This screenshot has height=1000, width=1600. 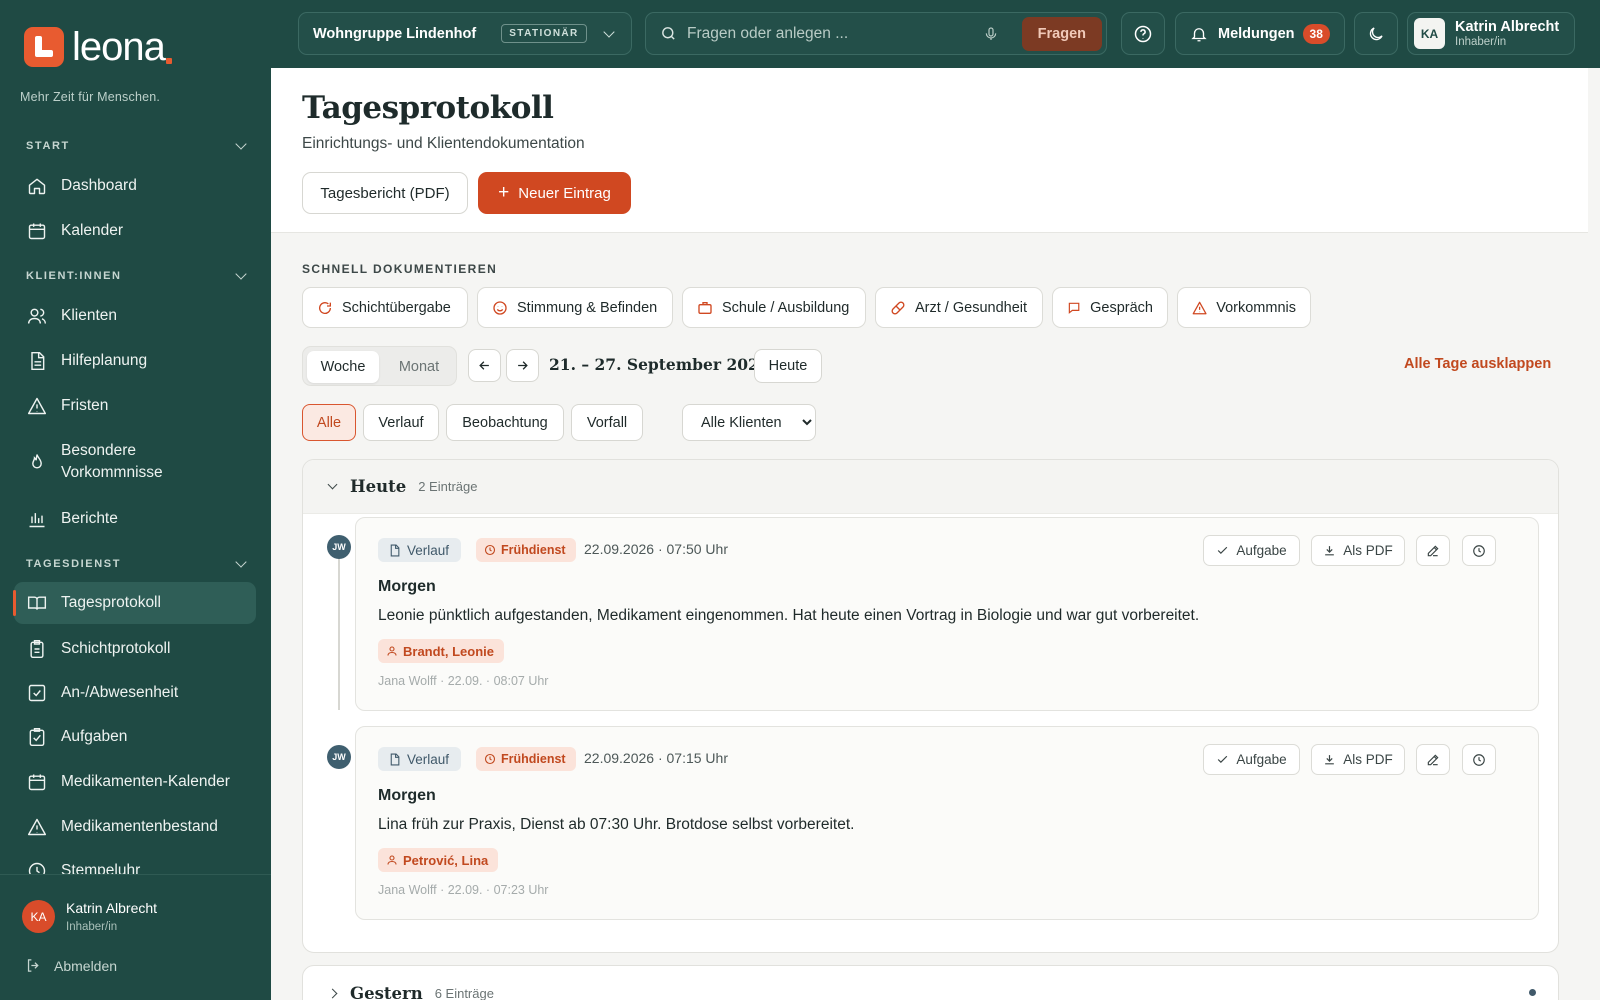 I want to click on author-avatar: JW, so click(x=339, y=757).